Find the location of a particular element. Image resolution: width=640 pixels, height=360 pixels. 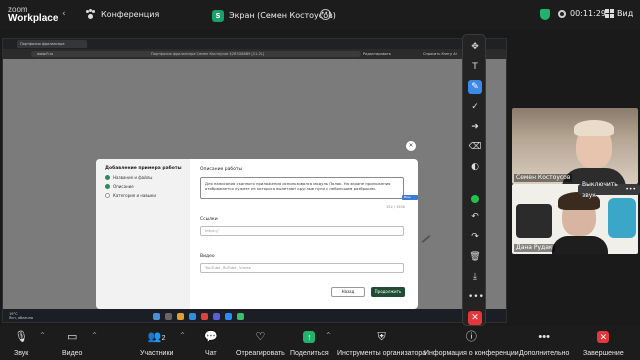

participants-label: Участники is located at coordinates (157, 353).